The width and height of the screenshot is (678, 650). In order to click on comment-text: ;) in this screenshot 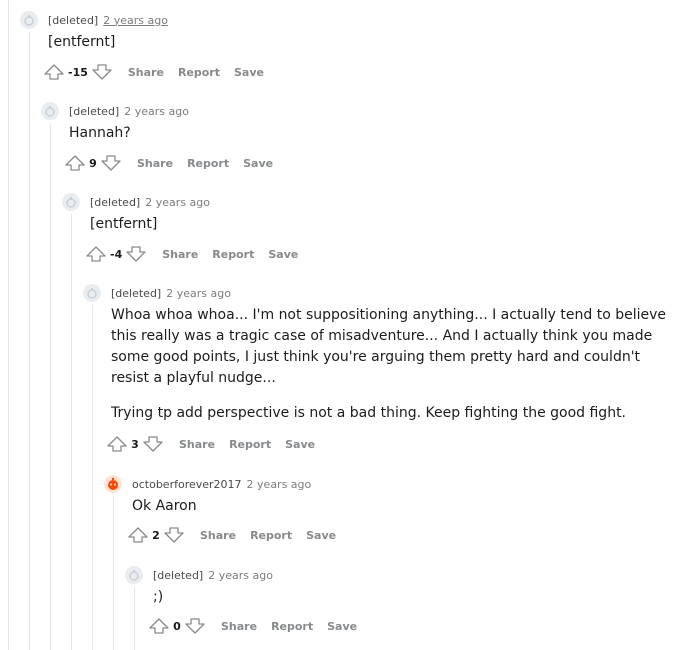, I will do `click(158, 597)`.